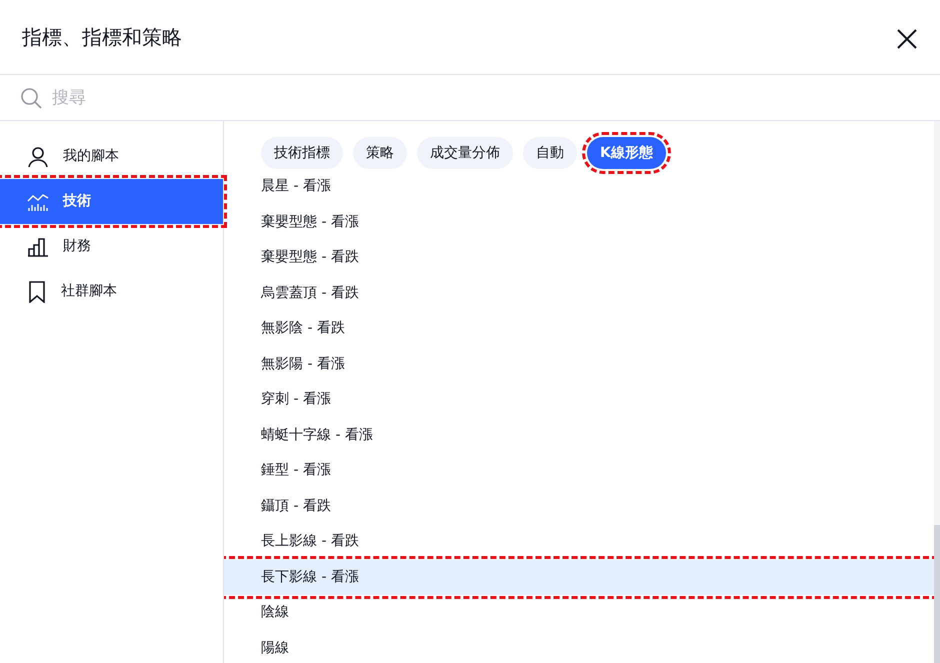 The width and height of the screenshot is (940, 663). What do you see at coordinates (111, 156) in the screenshot?
I see `sidebar-item: 我的腳本` at bounding box center [111, 156].